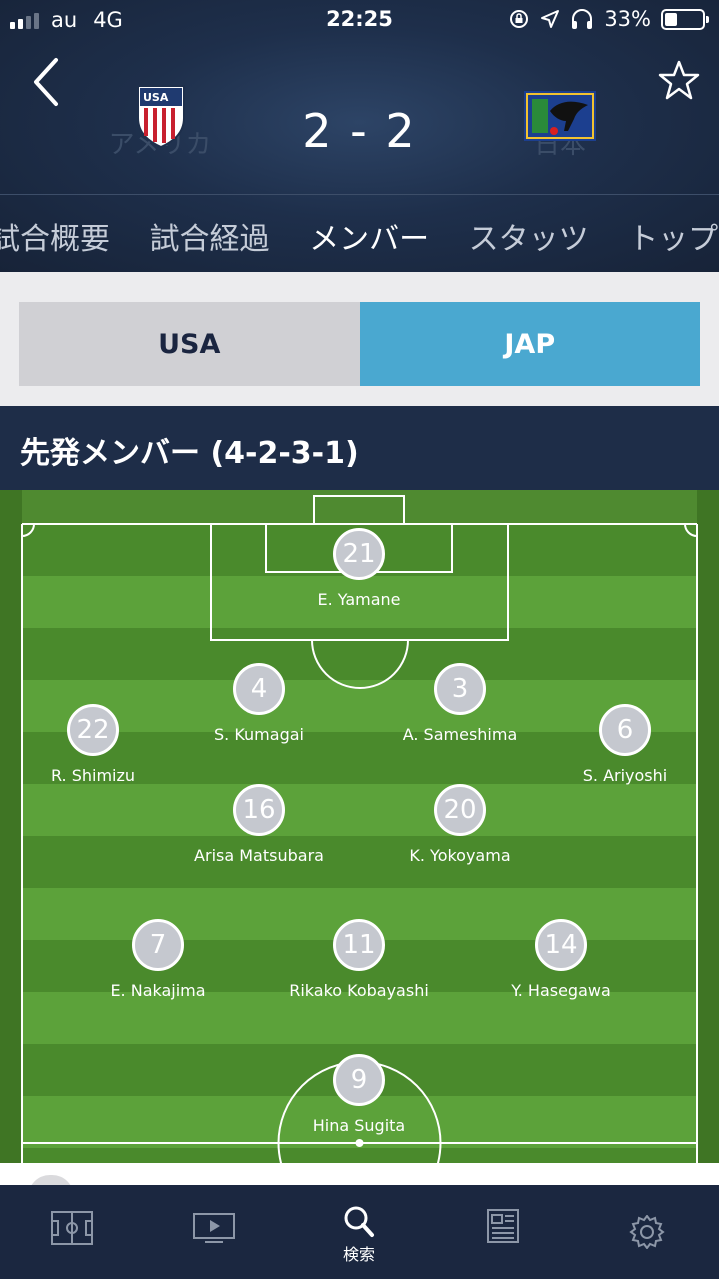 The image size is (719, 1279). I want to click on player-name: K. Yokoyama, so click(460, 855).